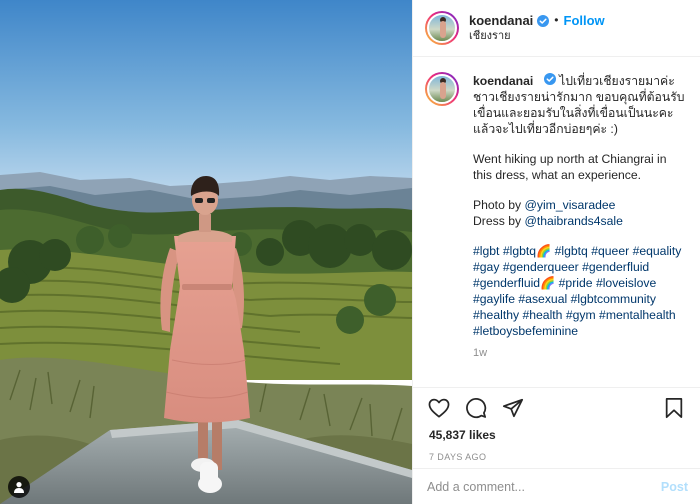 The width and height of the screenshot is (700, 504). What do you see at coordinates (497, 205) in the screenshot?
I see `photo-by-label: Photo by` at bounding box center [497, 205].